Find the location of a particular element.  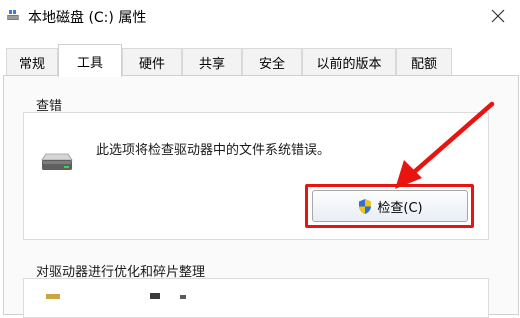

close-button is located at coordinates (498, 16).